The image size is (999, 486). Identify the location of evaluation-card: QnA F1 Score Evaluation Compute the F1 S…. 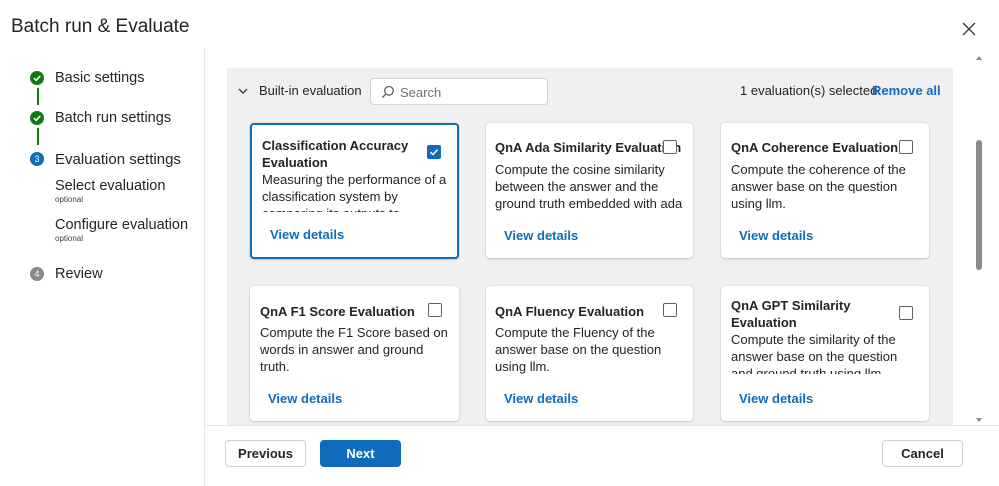
(354, 353).